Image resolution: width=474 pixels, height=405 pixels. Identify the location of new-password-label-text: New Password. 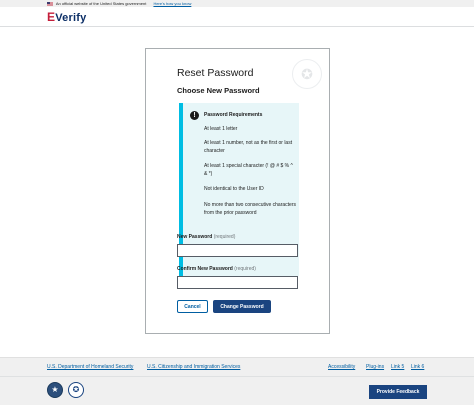
(195, 237).